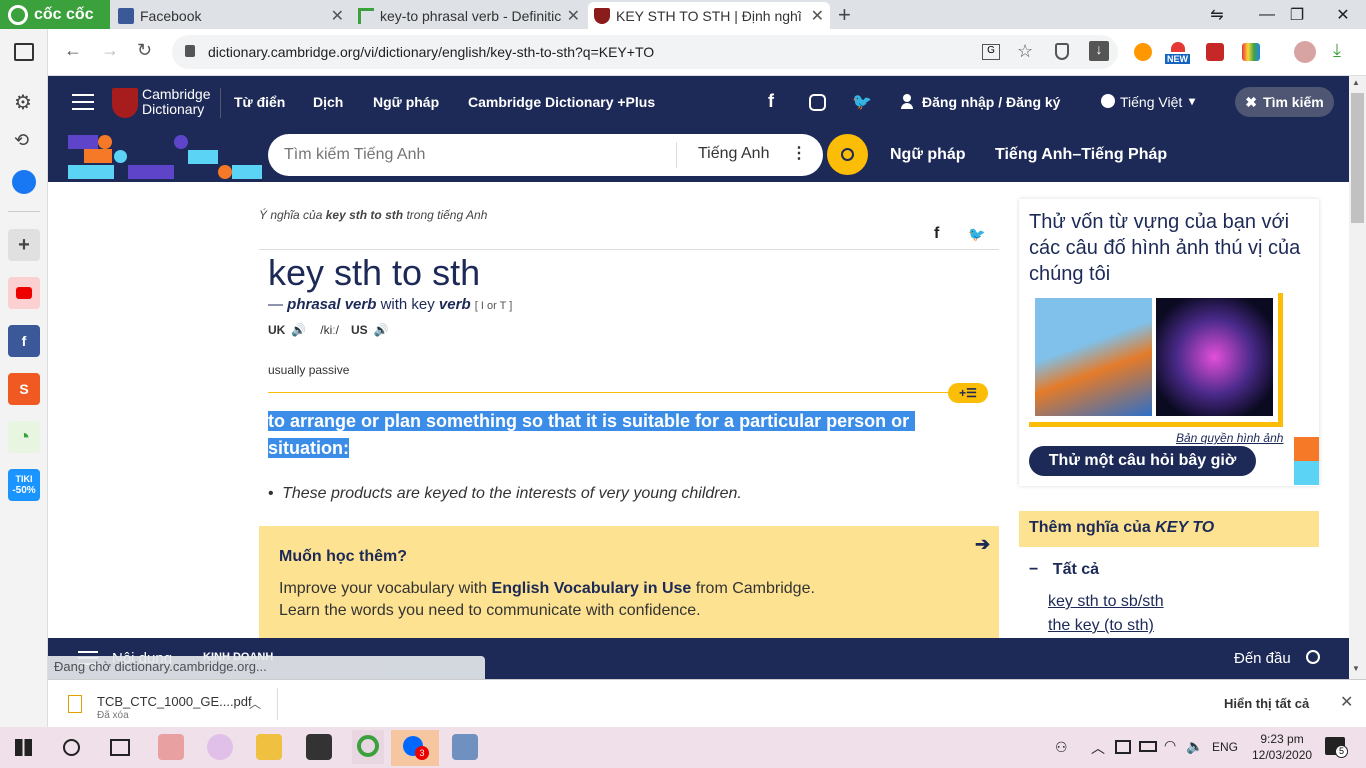  What do you see at coordinates (1101, 626) in the screenshot?
I see `meaning-link: the key (to sth)` at bounding box center [1101, 626].